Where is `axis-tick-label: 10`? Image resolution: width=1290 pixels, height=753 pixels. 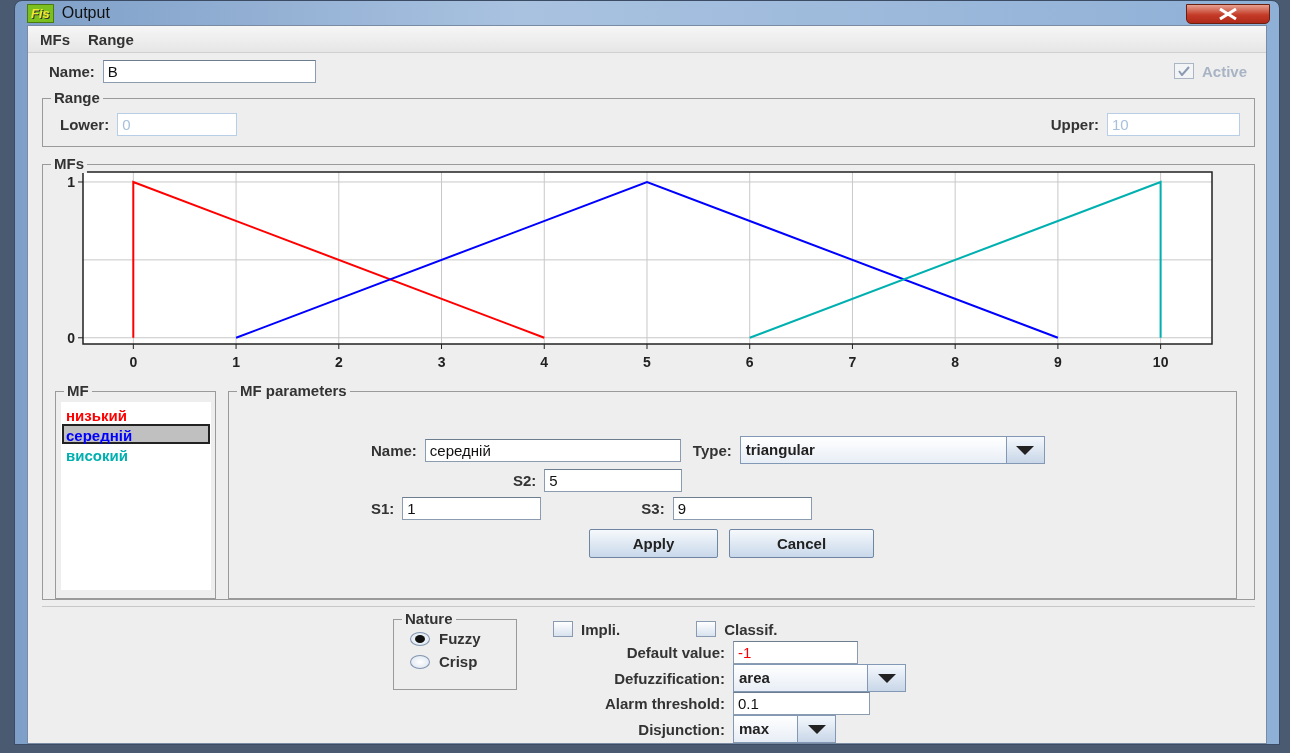 axis-tick-label: 10 is located at coordinates (1160, 362).